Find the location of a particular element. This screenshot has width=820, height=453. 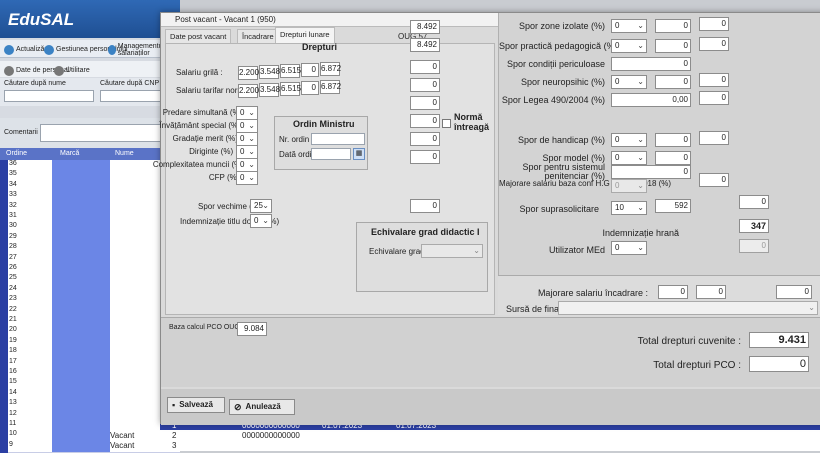

salariu-tarifar-4: 0 is located at coordinates (310, 88).